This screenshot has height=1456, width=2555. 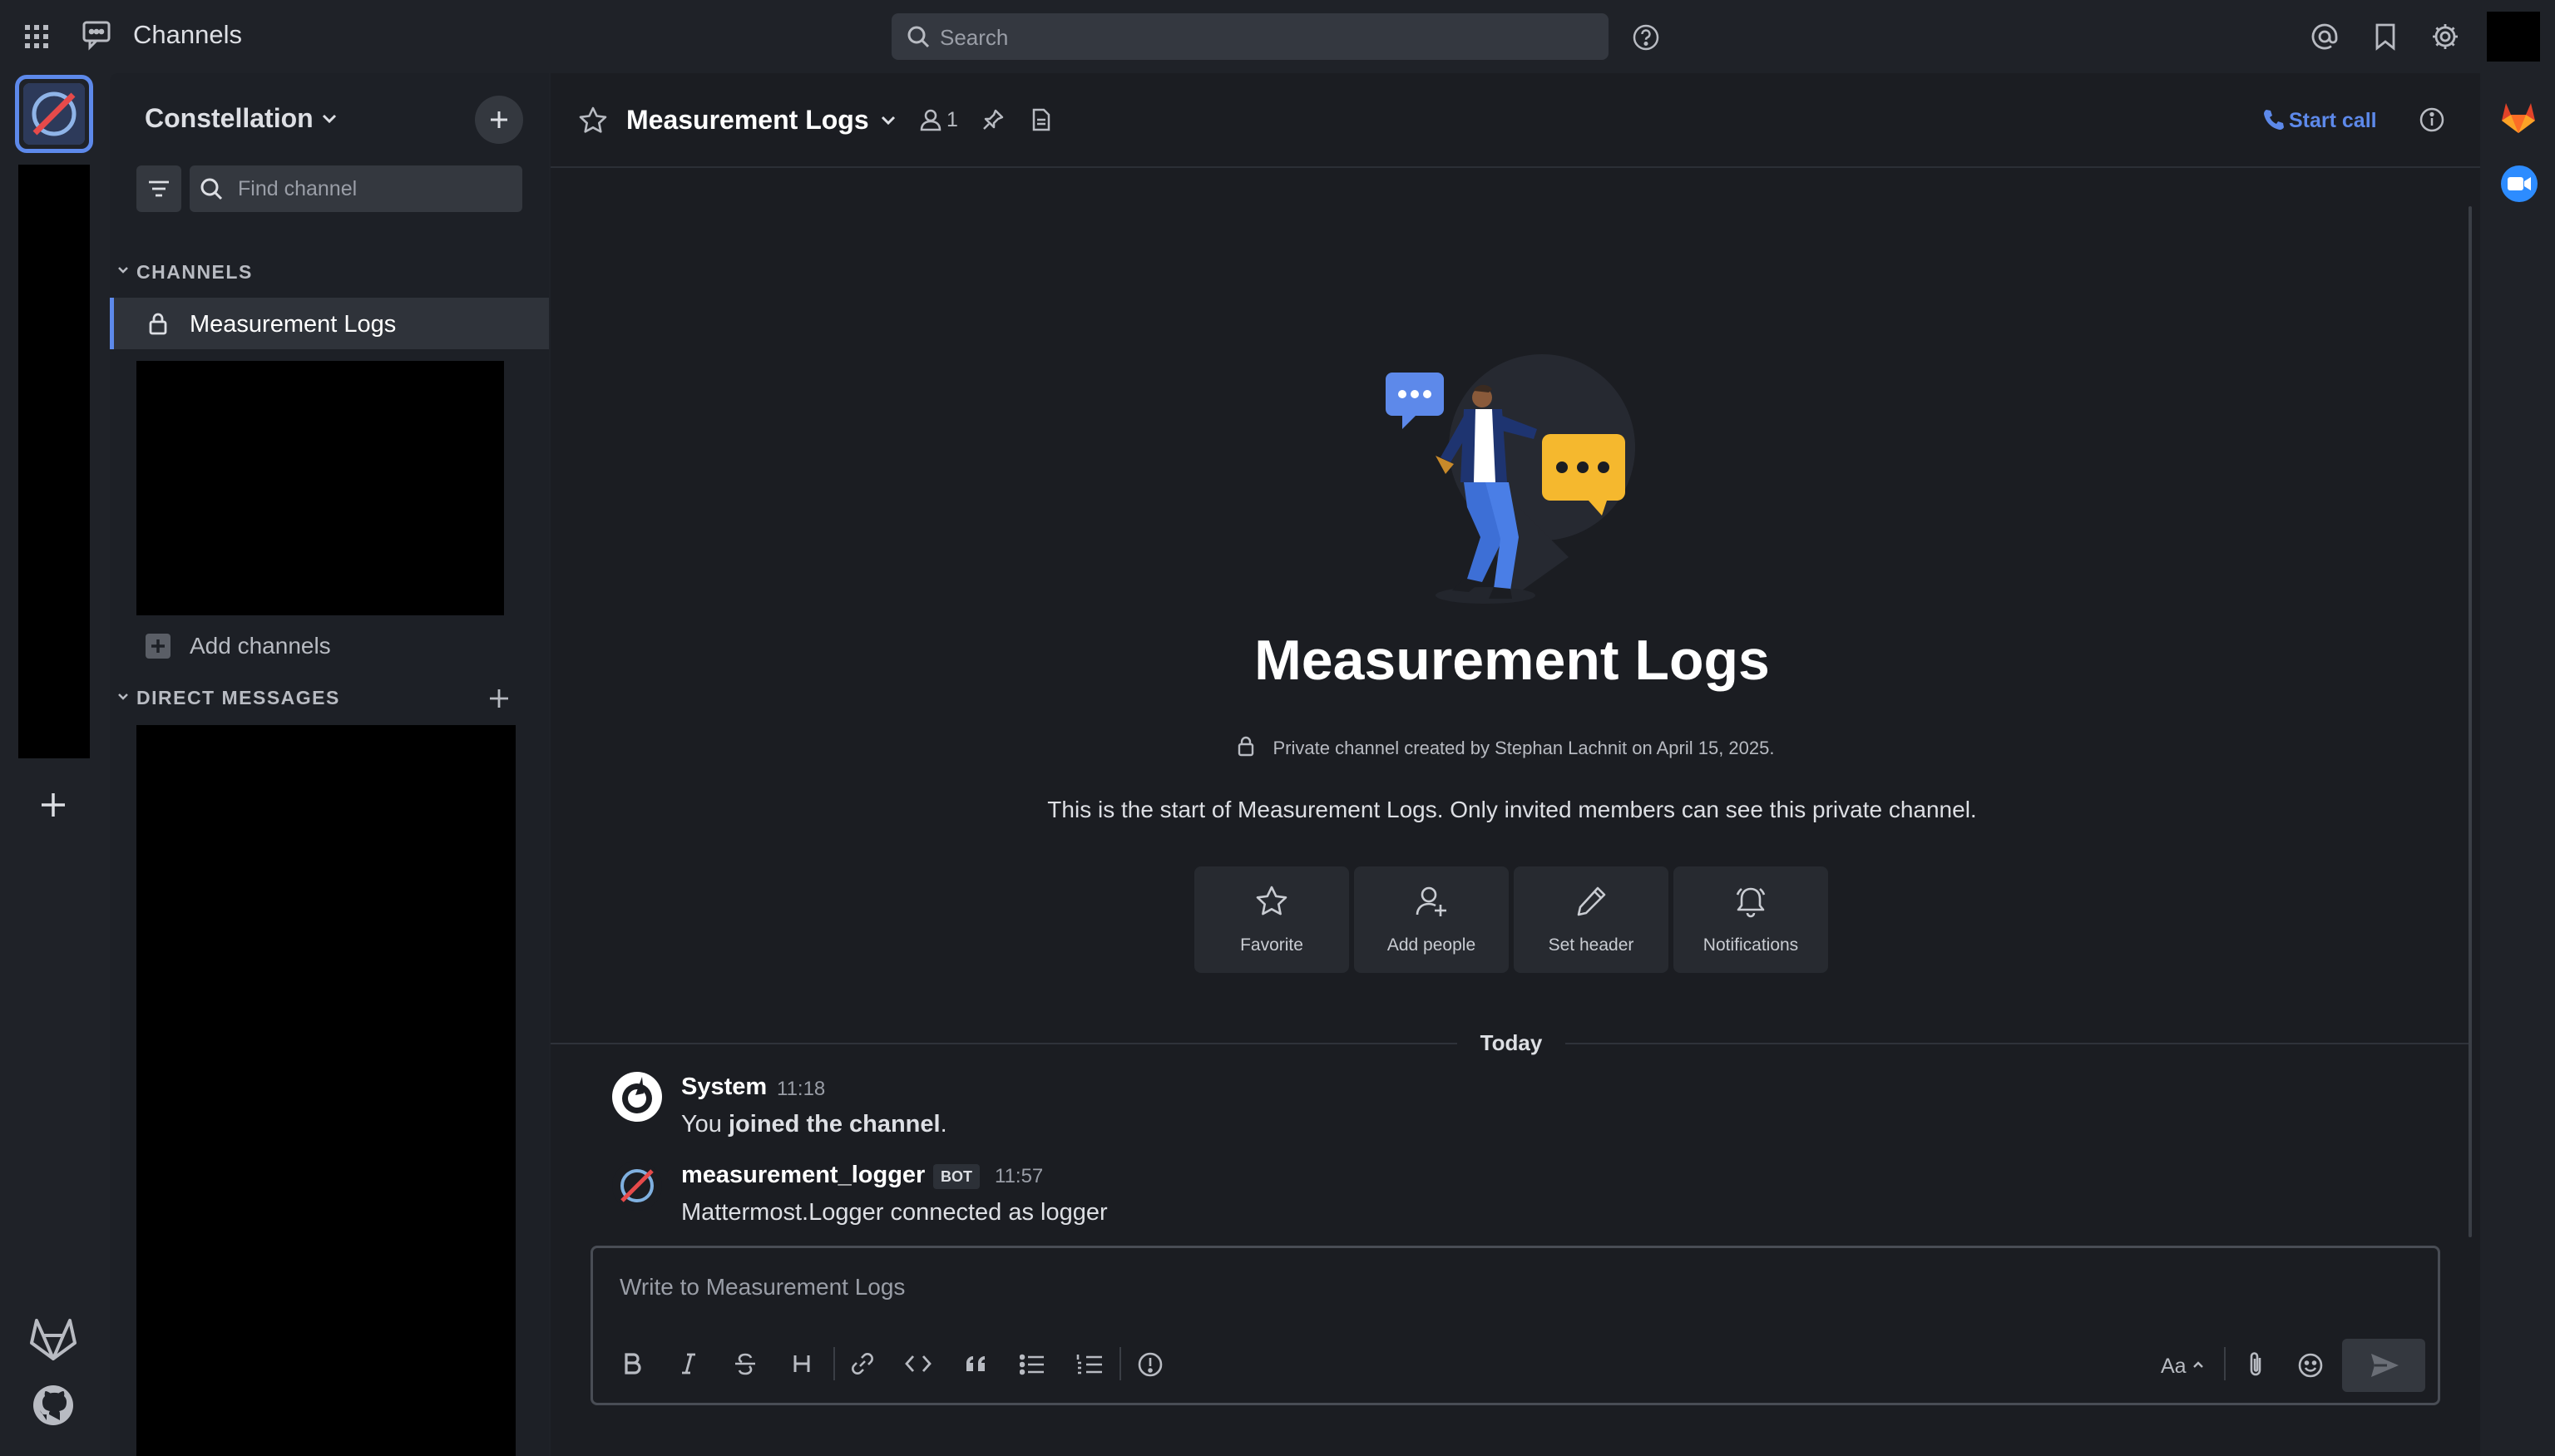 What do you see at coordinates (1515, 1325) in the screenshot?
I see `message-composer` at bounding box center [1515, 1325].